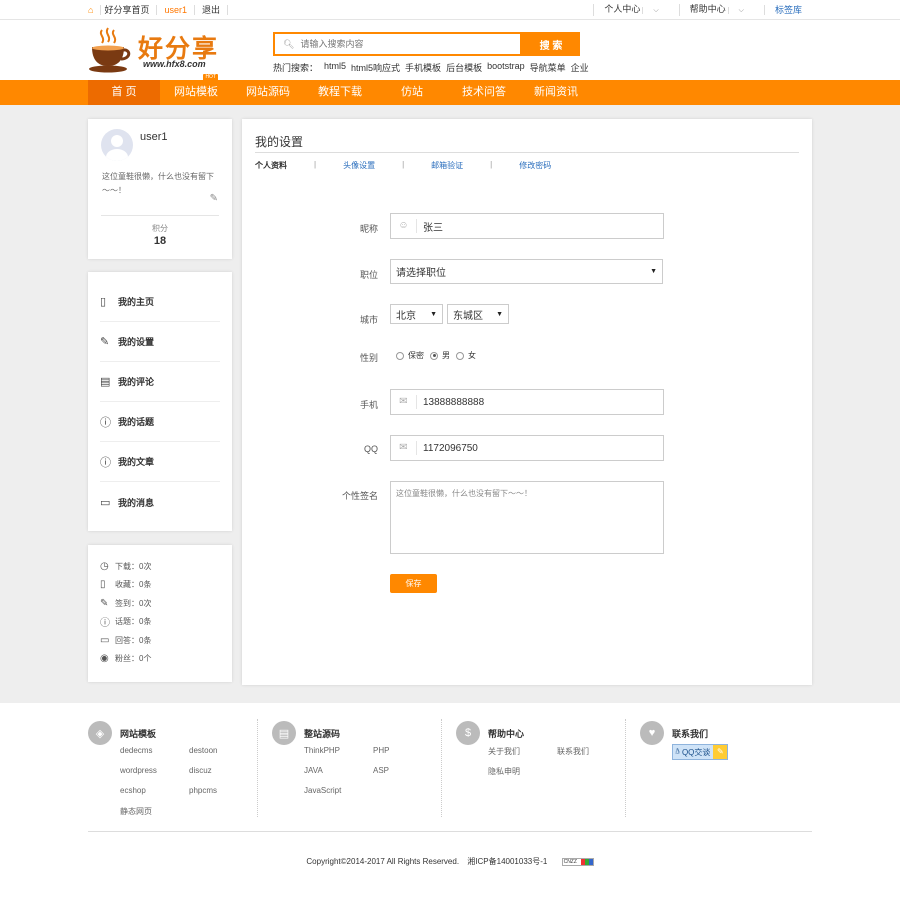 The height and width of the screenshot is (911, 900). What do you see at coordinates (322, 790) in the screenshot?
I see `footer-link: JavaScript` at bounding box center [322, 790].